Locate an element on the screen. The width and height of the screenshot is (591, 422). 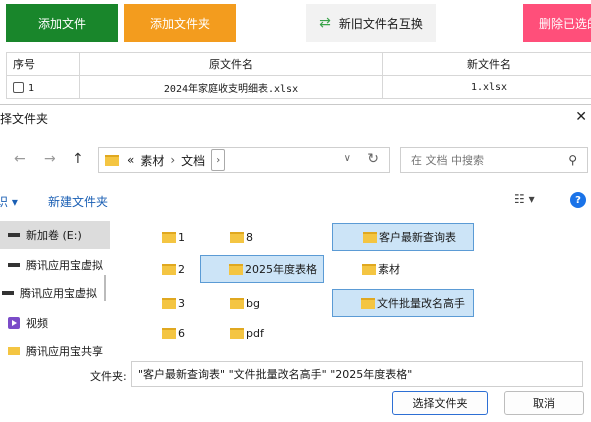
folder-item: bg is located at coordinates (273, 303).